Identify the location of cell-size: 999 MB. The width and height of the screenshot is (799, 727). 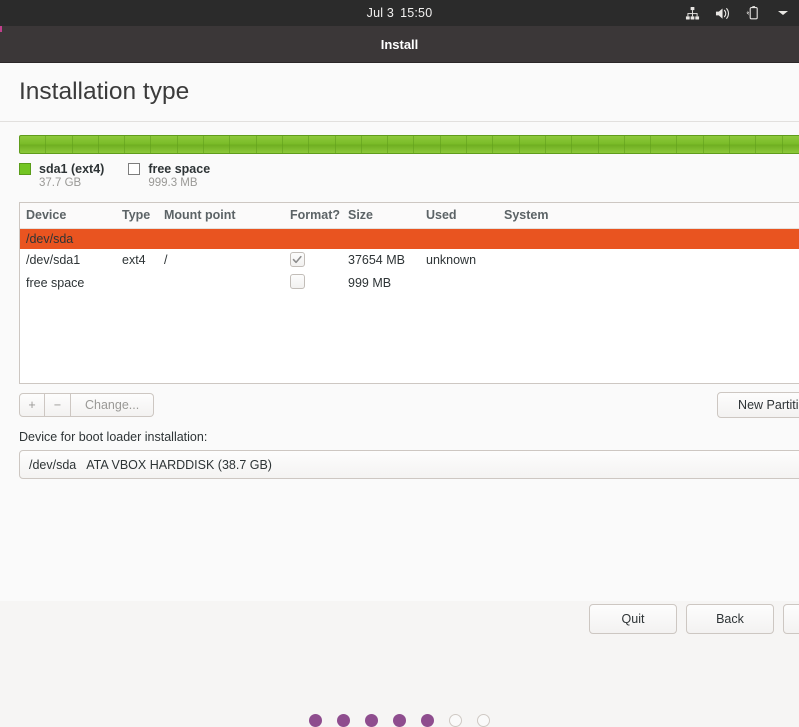
(370, 283).